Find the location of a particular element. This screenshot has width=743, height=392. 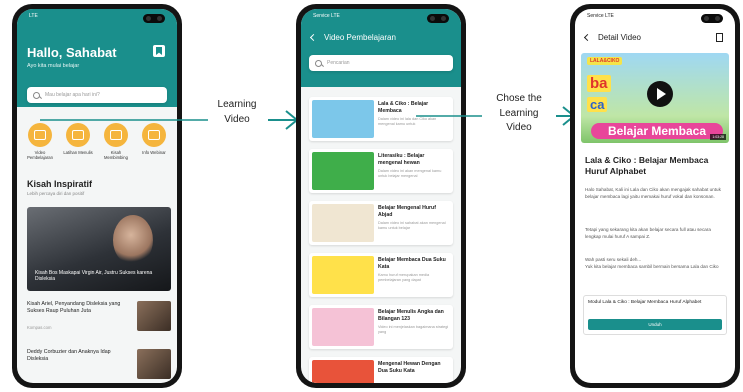

video-logo: LALA&CIKO is located at coordinates (605, 61).